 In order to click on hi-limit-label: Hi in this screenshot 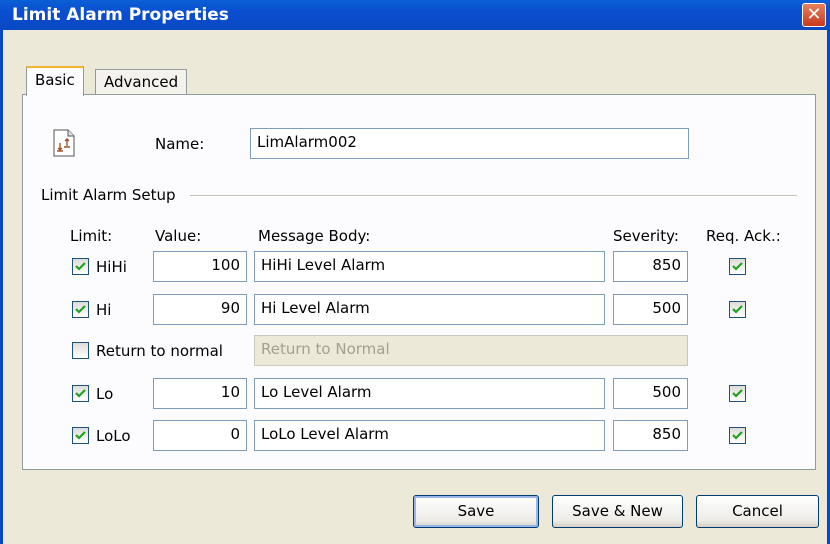, I will do `click(104, 310)`.